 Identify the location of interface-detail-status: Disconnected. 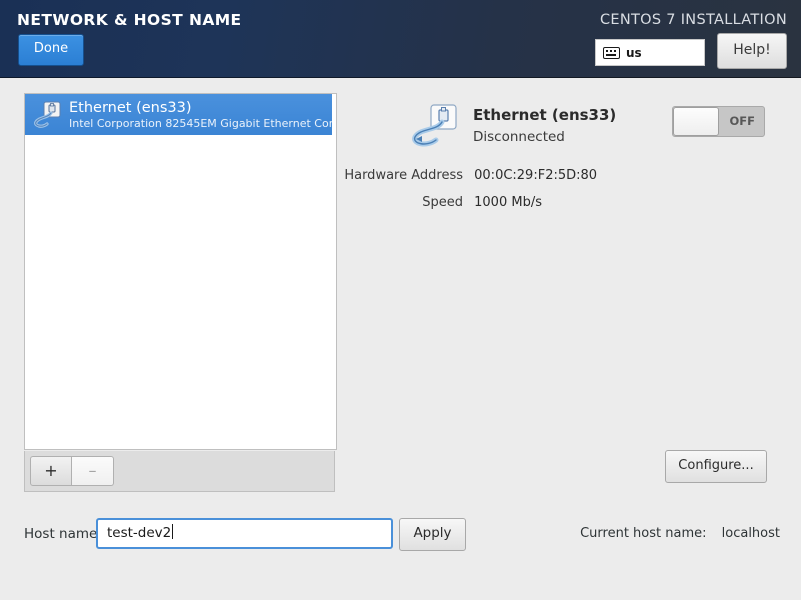
(519, 137).